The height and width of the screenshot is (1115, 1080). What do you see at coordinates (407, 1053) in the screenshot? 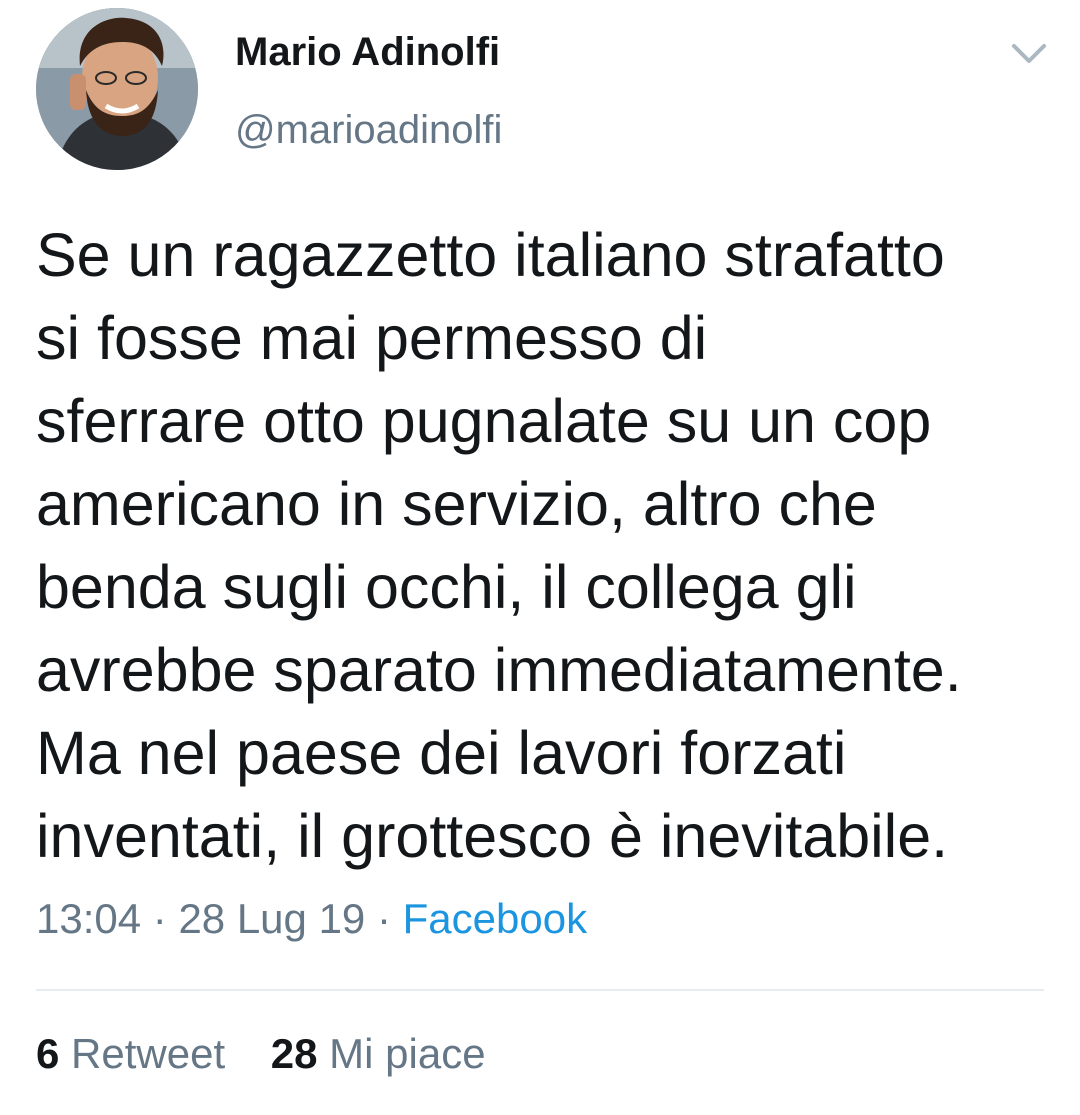
I see `likes-label: Mi piace` at bounding box center [407, 1053].